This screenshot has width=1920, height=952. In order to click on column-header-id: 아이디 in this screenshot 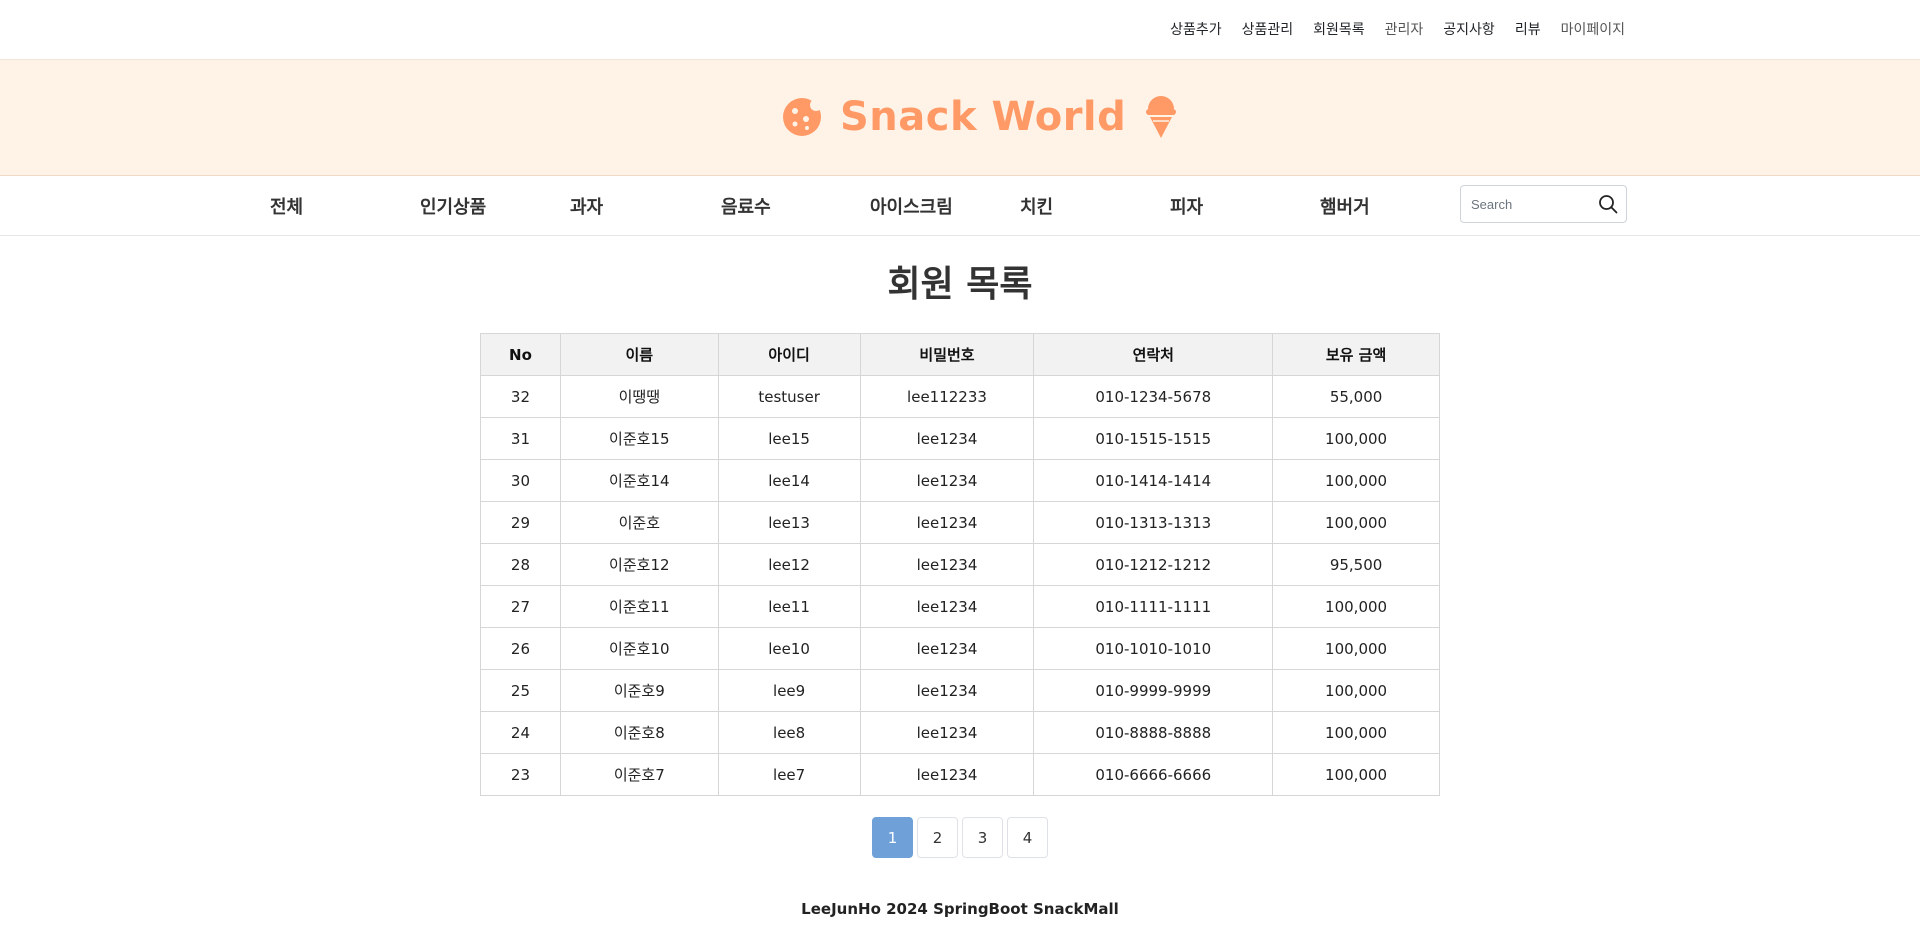, I will do `click(789, 354)`.